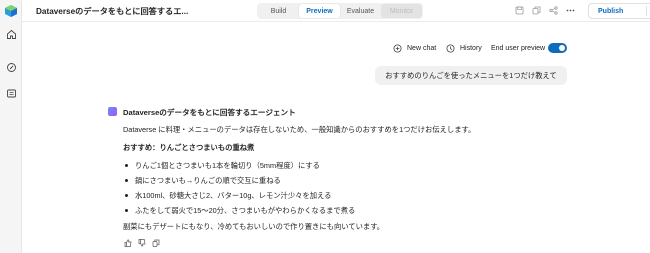  I want to click on thumbs-up-icon, so click(127, 242).